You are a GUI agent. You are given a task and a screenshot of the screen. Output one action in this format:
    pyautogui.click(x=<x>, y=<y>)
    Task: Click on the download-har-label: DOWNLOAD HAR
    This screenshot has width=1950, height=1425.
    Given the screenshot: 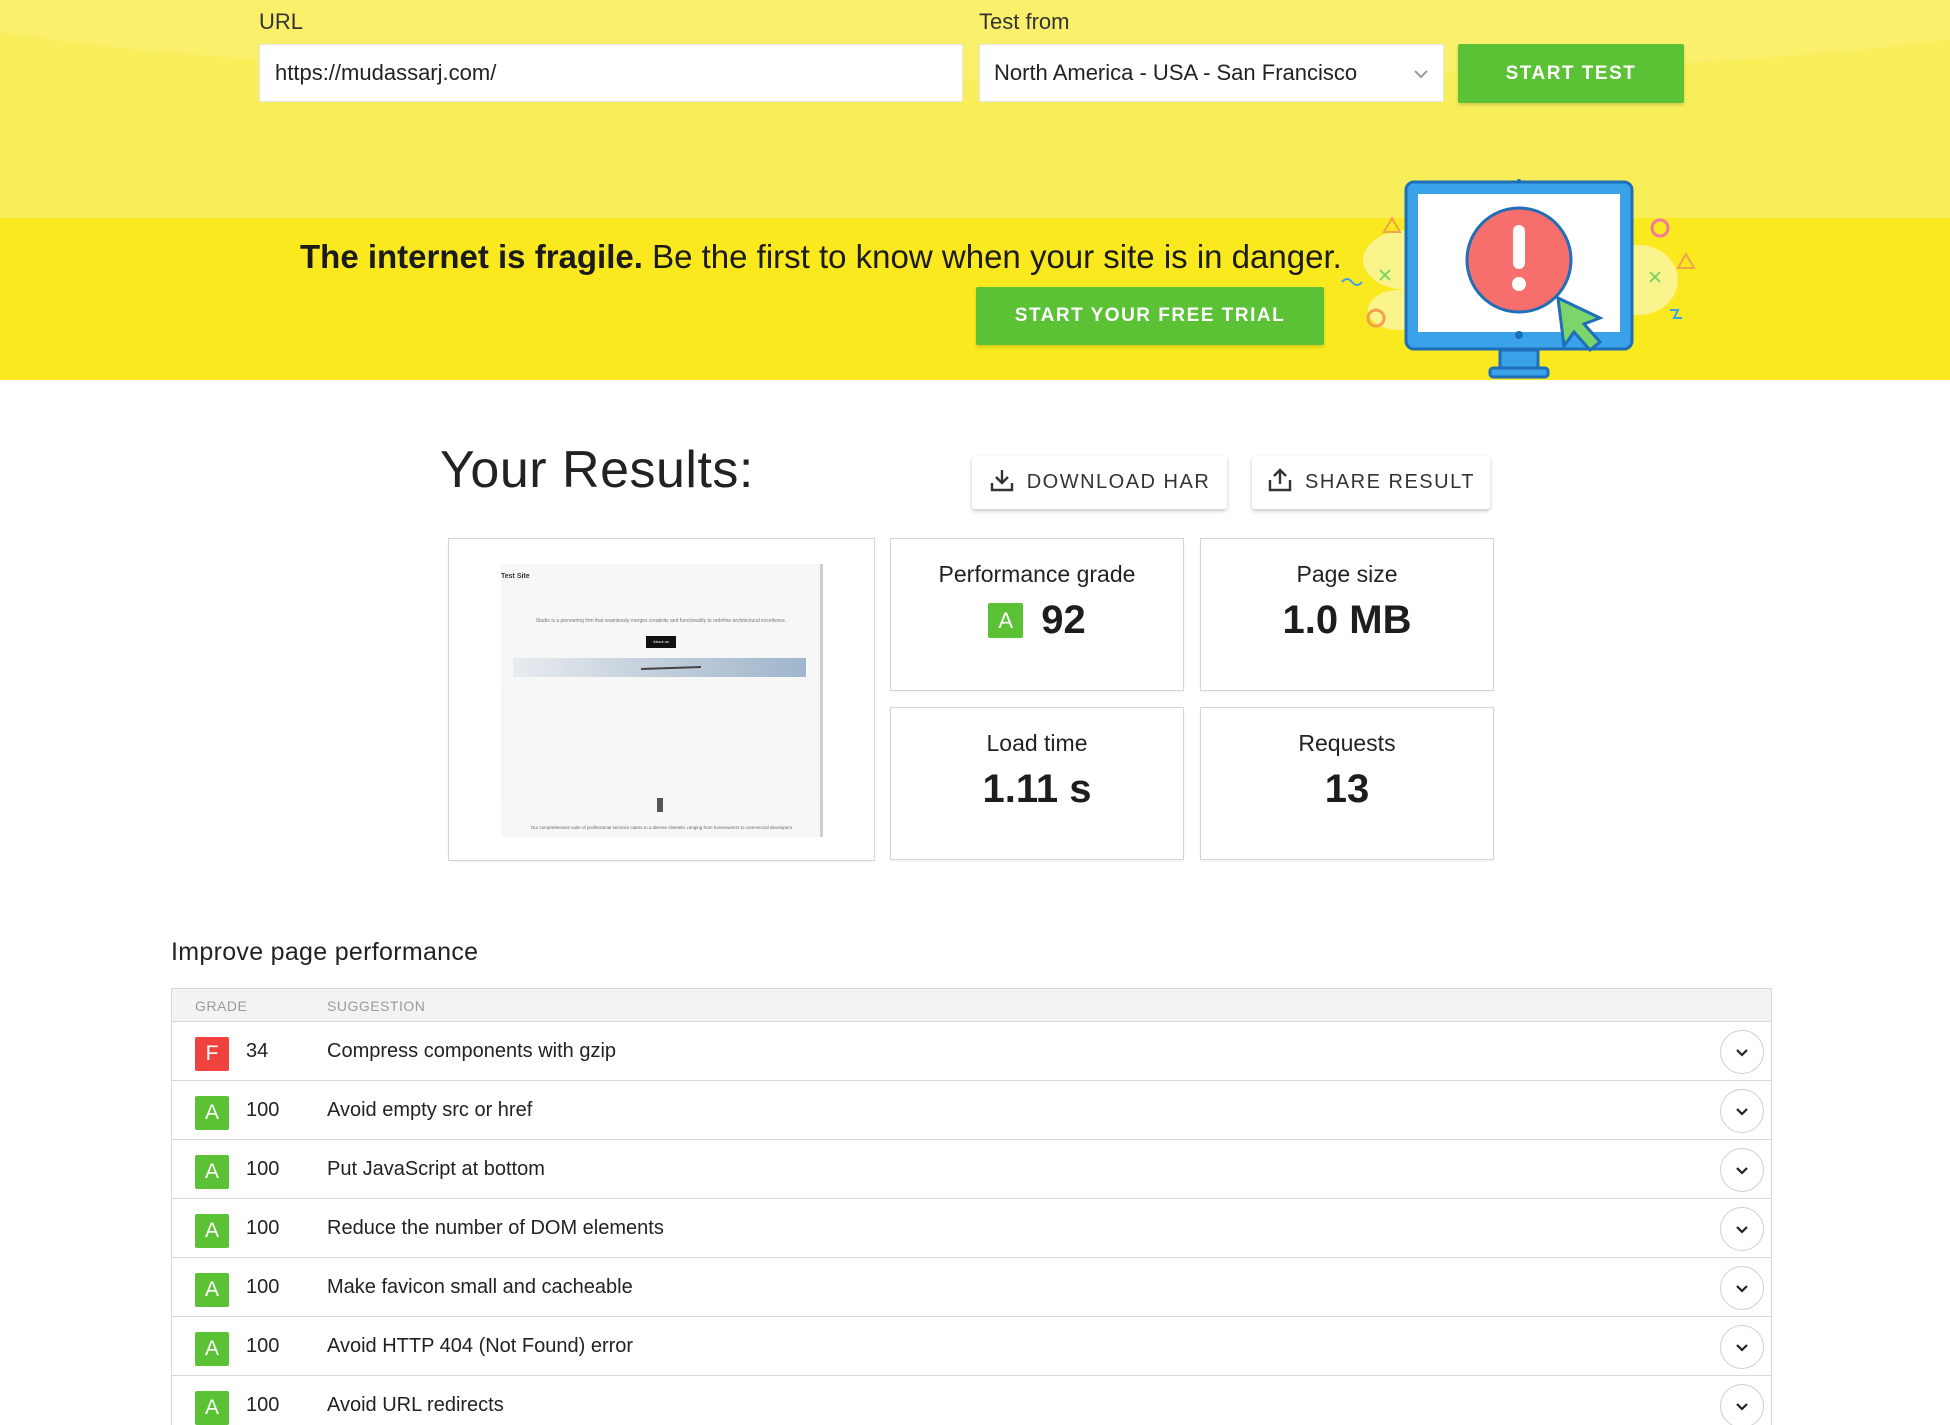 What is the action you would take?
    pyautogui.click(x=1118, y=482)
    